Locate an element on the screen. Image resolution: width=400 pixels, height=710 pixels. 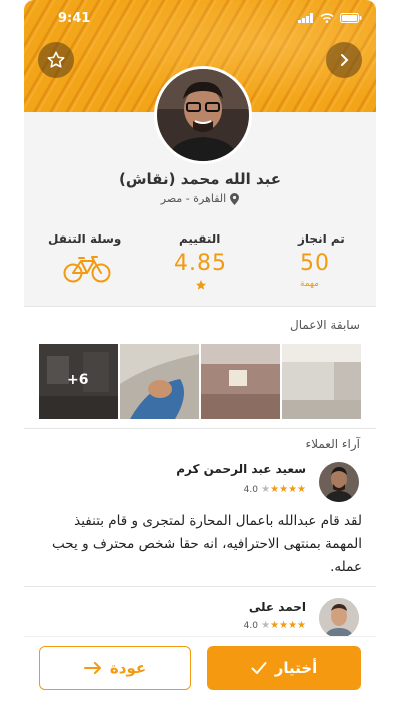
status-bar: 9:41 is located at coordinates (200, 19).